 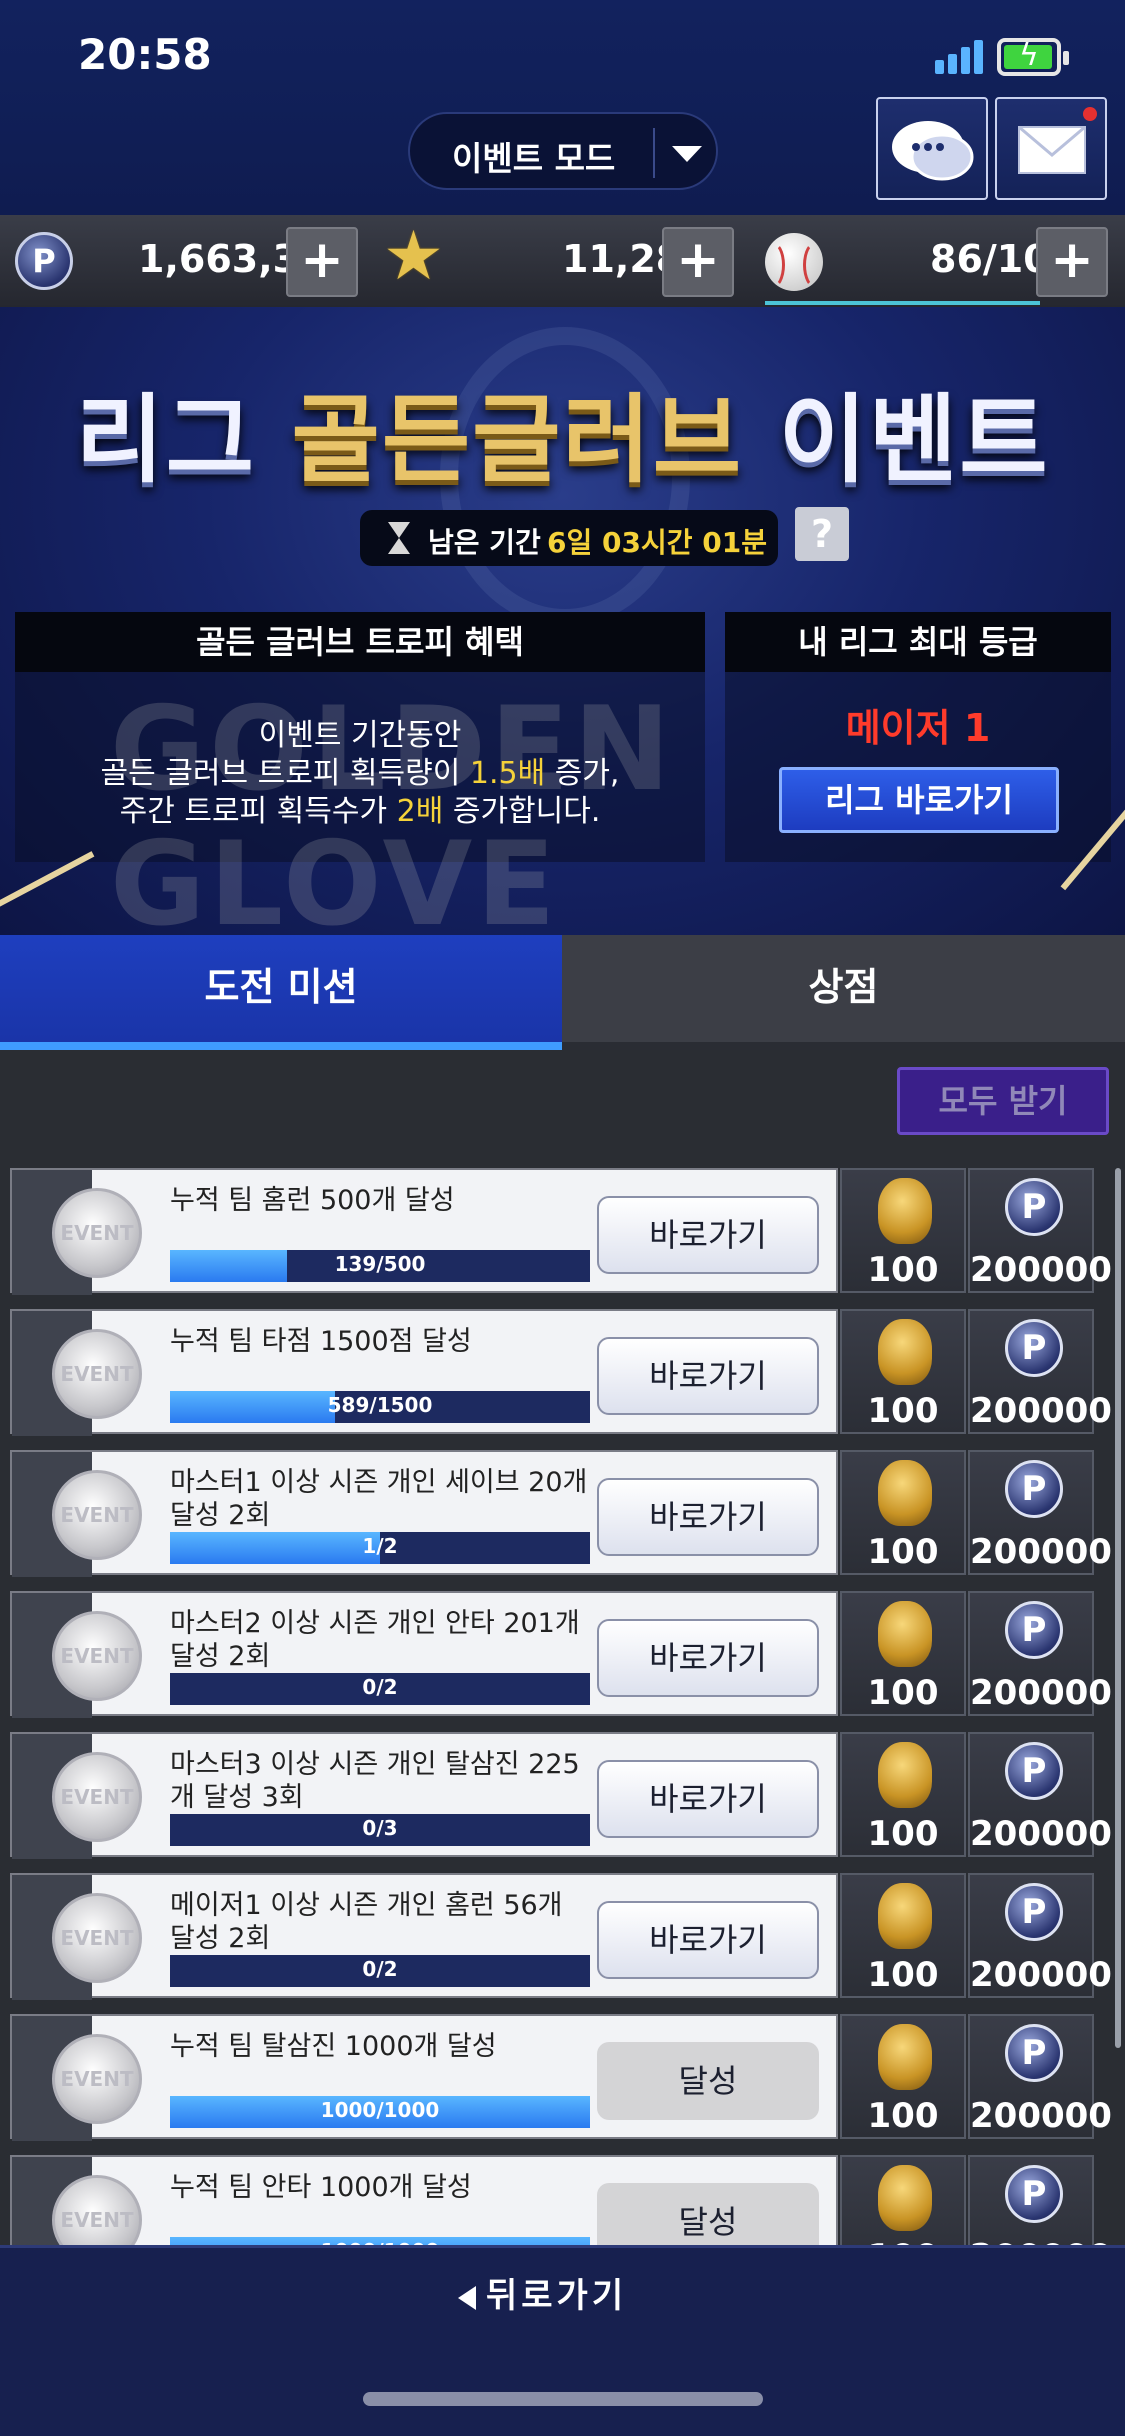 I want to click on progress-bar: 589/1500, so click(x=380, y=1407).